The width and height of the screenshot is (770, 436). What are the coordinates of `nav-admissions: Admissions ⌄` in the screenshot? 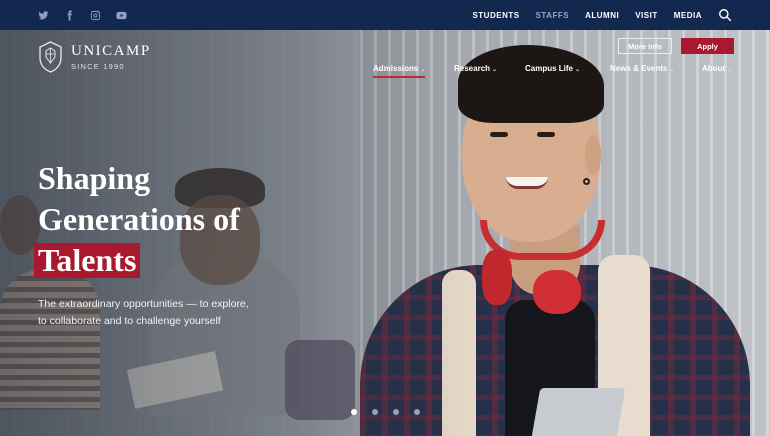 It's located at (399, 71).